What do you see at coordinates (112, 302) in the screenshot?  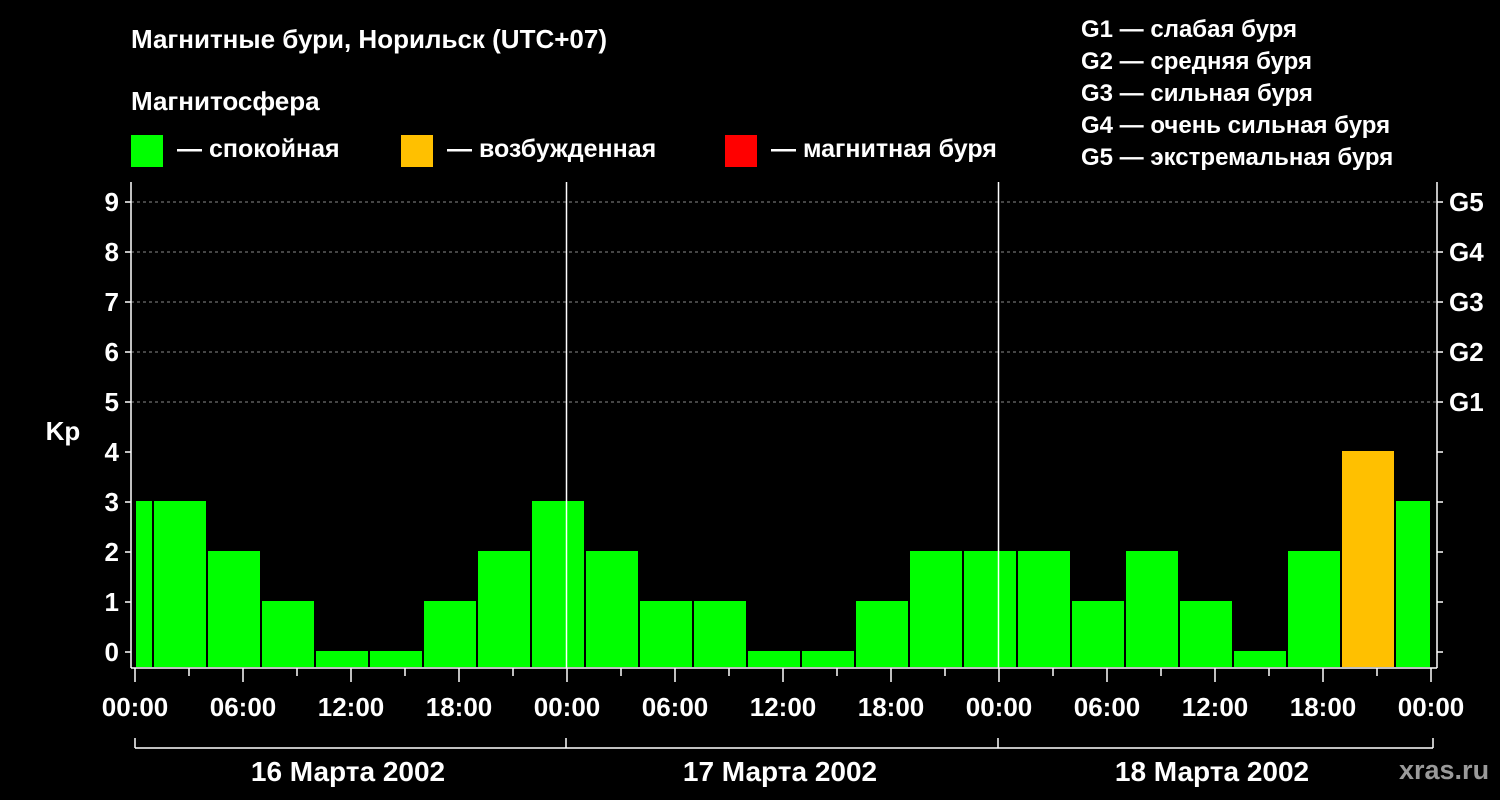 I see `y-tick-label: 7` at bounding box center [112, 302].